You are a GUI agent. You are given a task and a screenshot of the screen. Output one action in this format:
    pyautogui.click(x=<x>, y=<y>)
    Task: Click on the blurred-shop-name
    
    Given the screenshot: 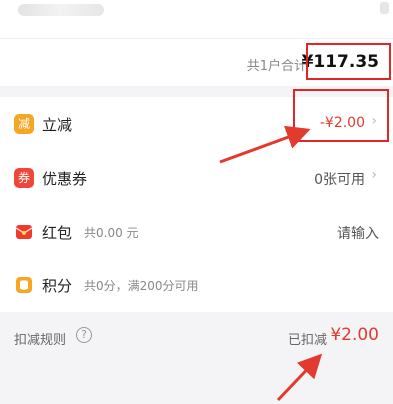 What is the action you would take?
    pyautogui.click(x=61, y=10)
    